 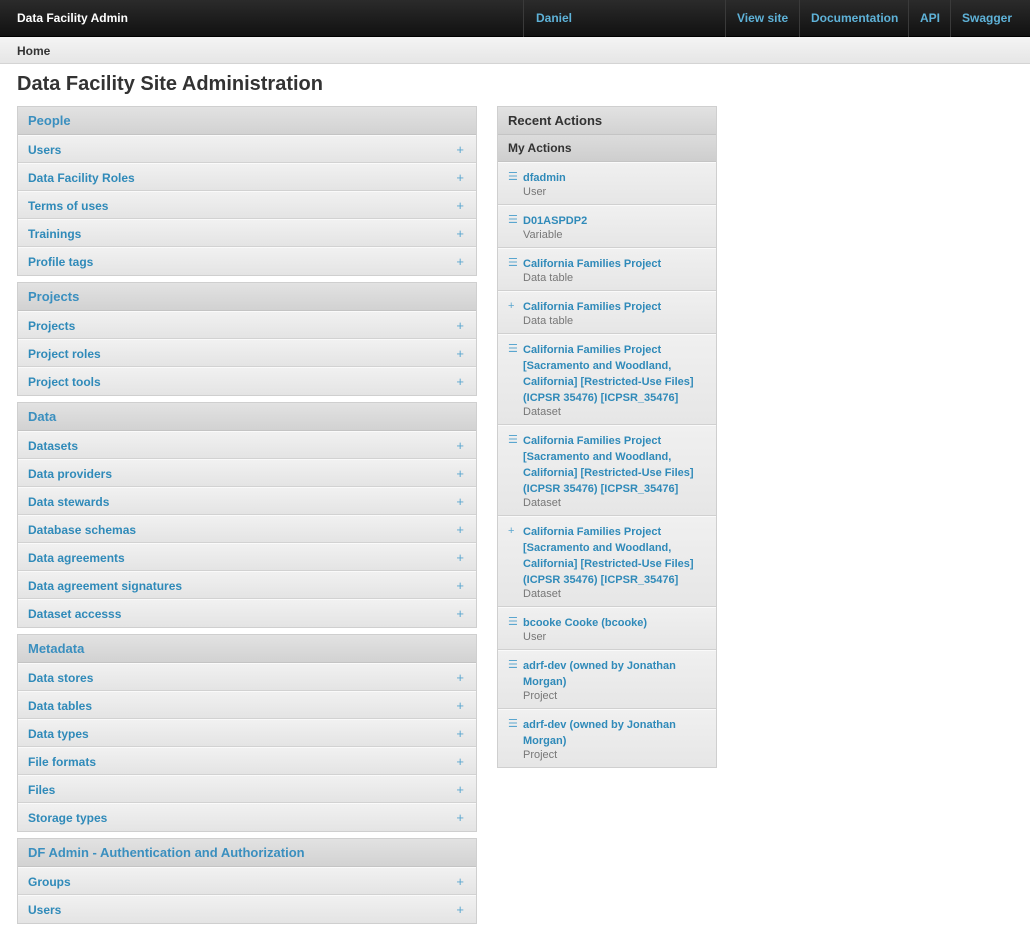 I want to click on recent-action-link: D01ASPDP2, so click(x=615, y=221).